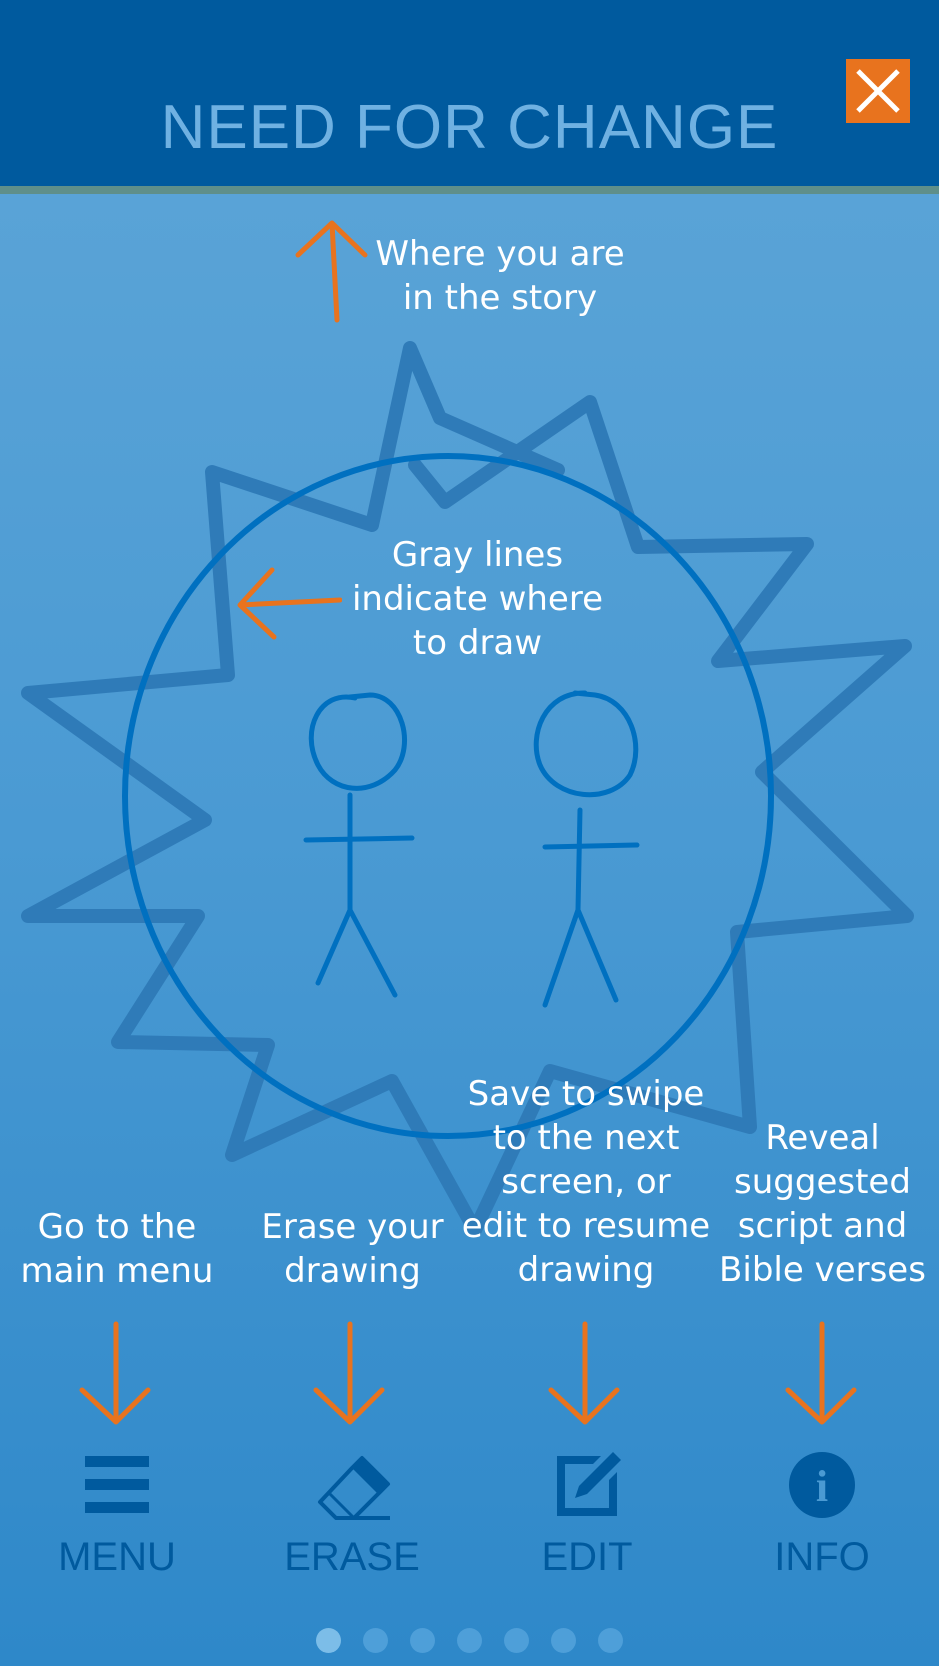 The image size is (939, 1666). I want to click on hint-erase: Erase your drawing, so click(352, 1249).